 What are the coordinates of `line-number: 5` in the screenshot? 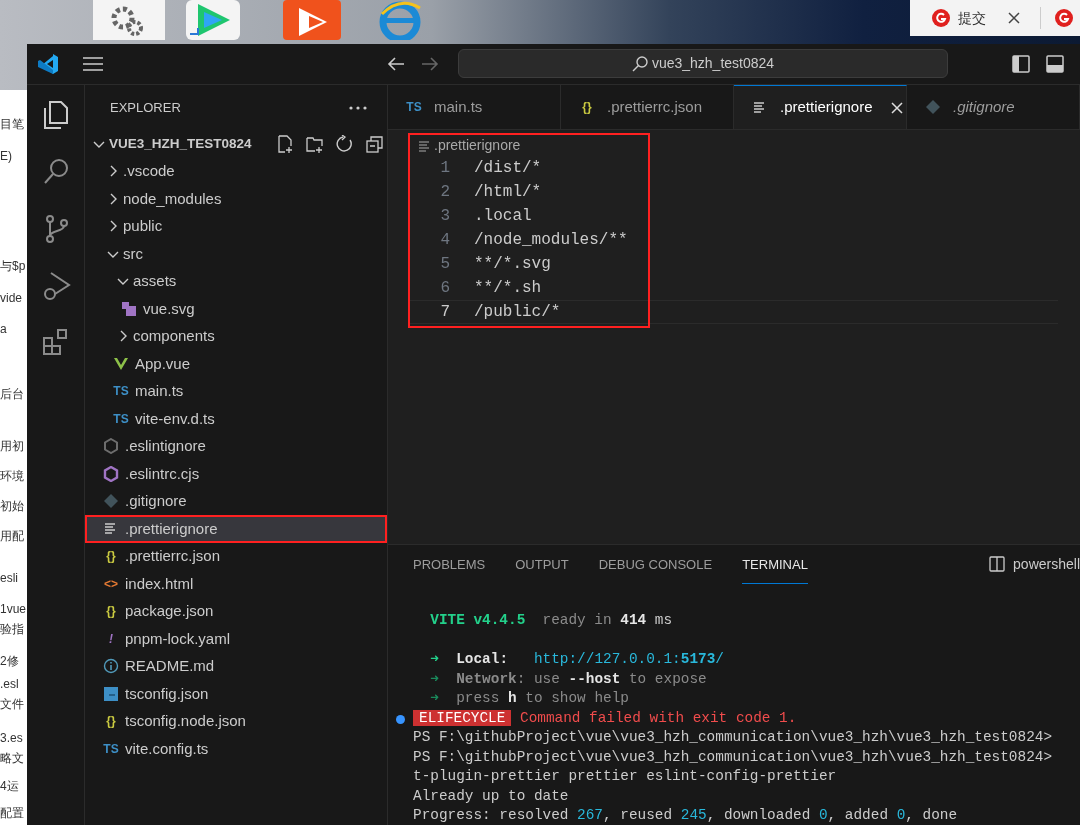 It's located at (445, 264).